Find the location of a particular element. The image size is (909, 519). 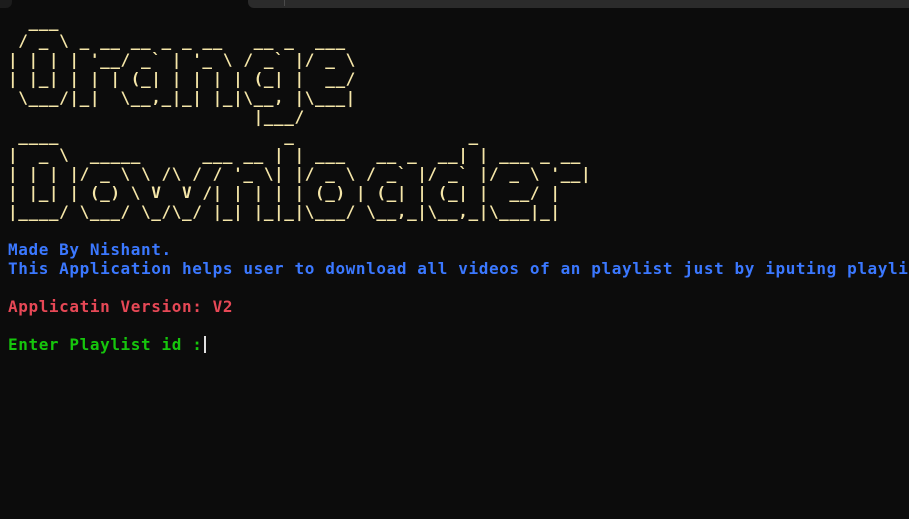

tab-divider is located at coordinates (284, 3).